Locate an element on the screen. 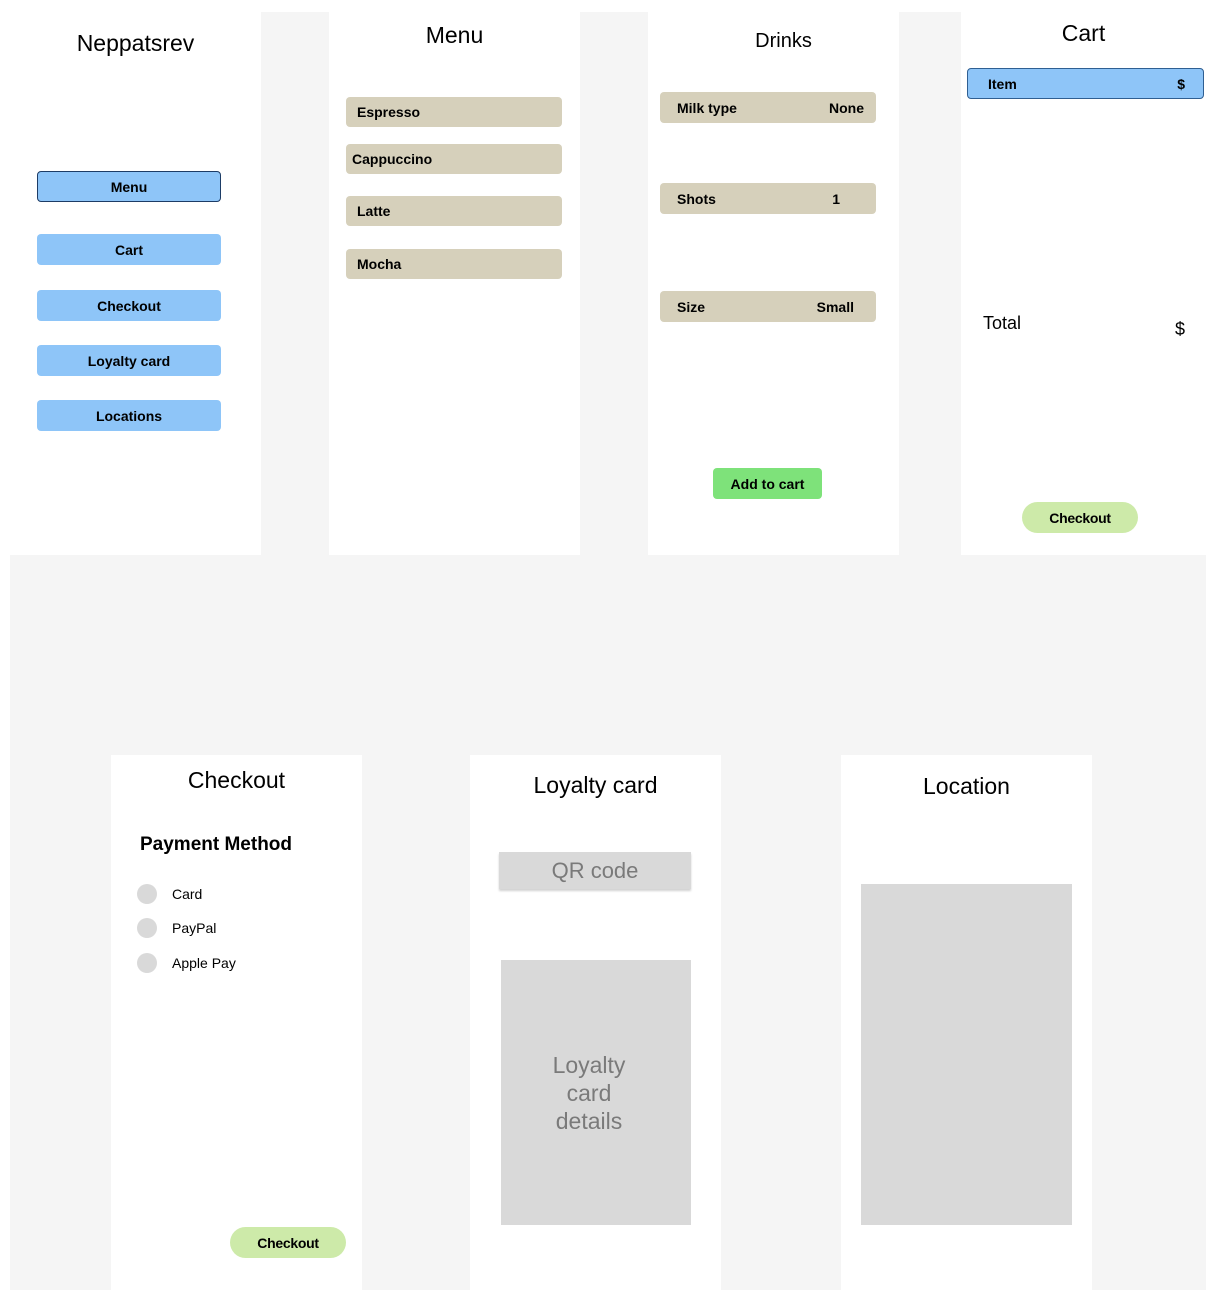  loyalty-card-details-placeholder: Loyalty card details is located at coordinates (596, 1092).